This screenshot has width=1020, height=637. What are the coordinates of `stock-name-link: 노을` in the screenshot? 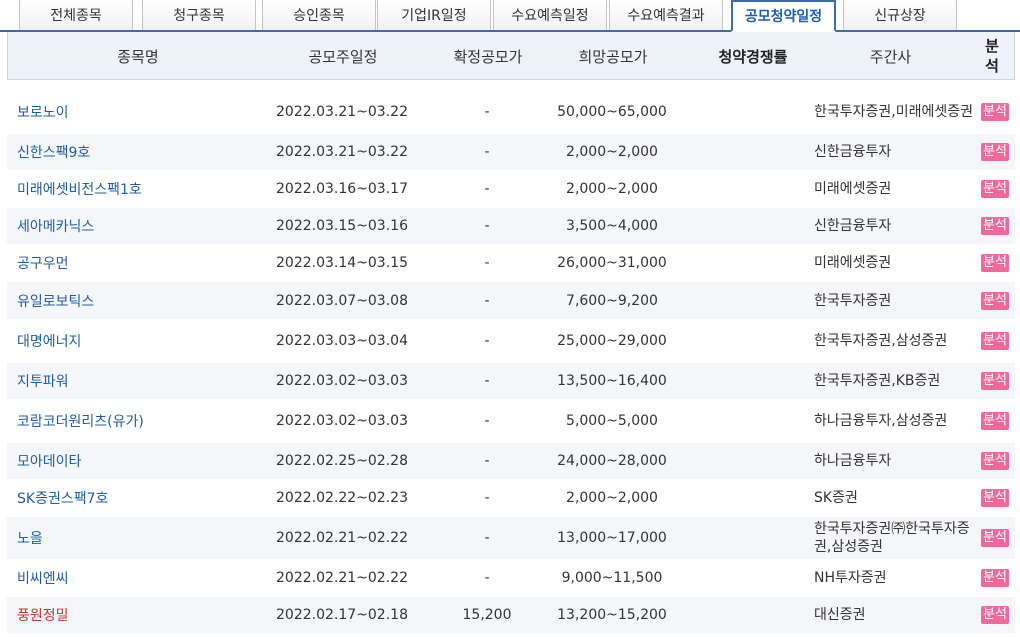 It's located at (137, 538).